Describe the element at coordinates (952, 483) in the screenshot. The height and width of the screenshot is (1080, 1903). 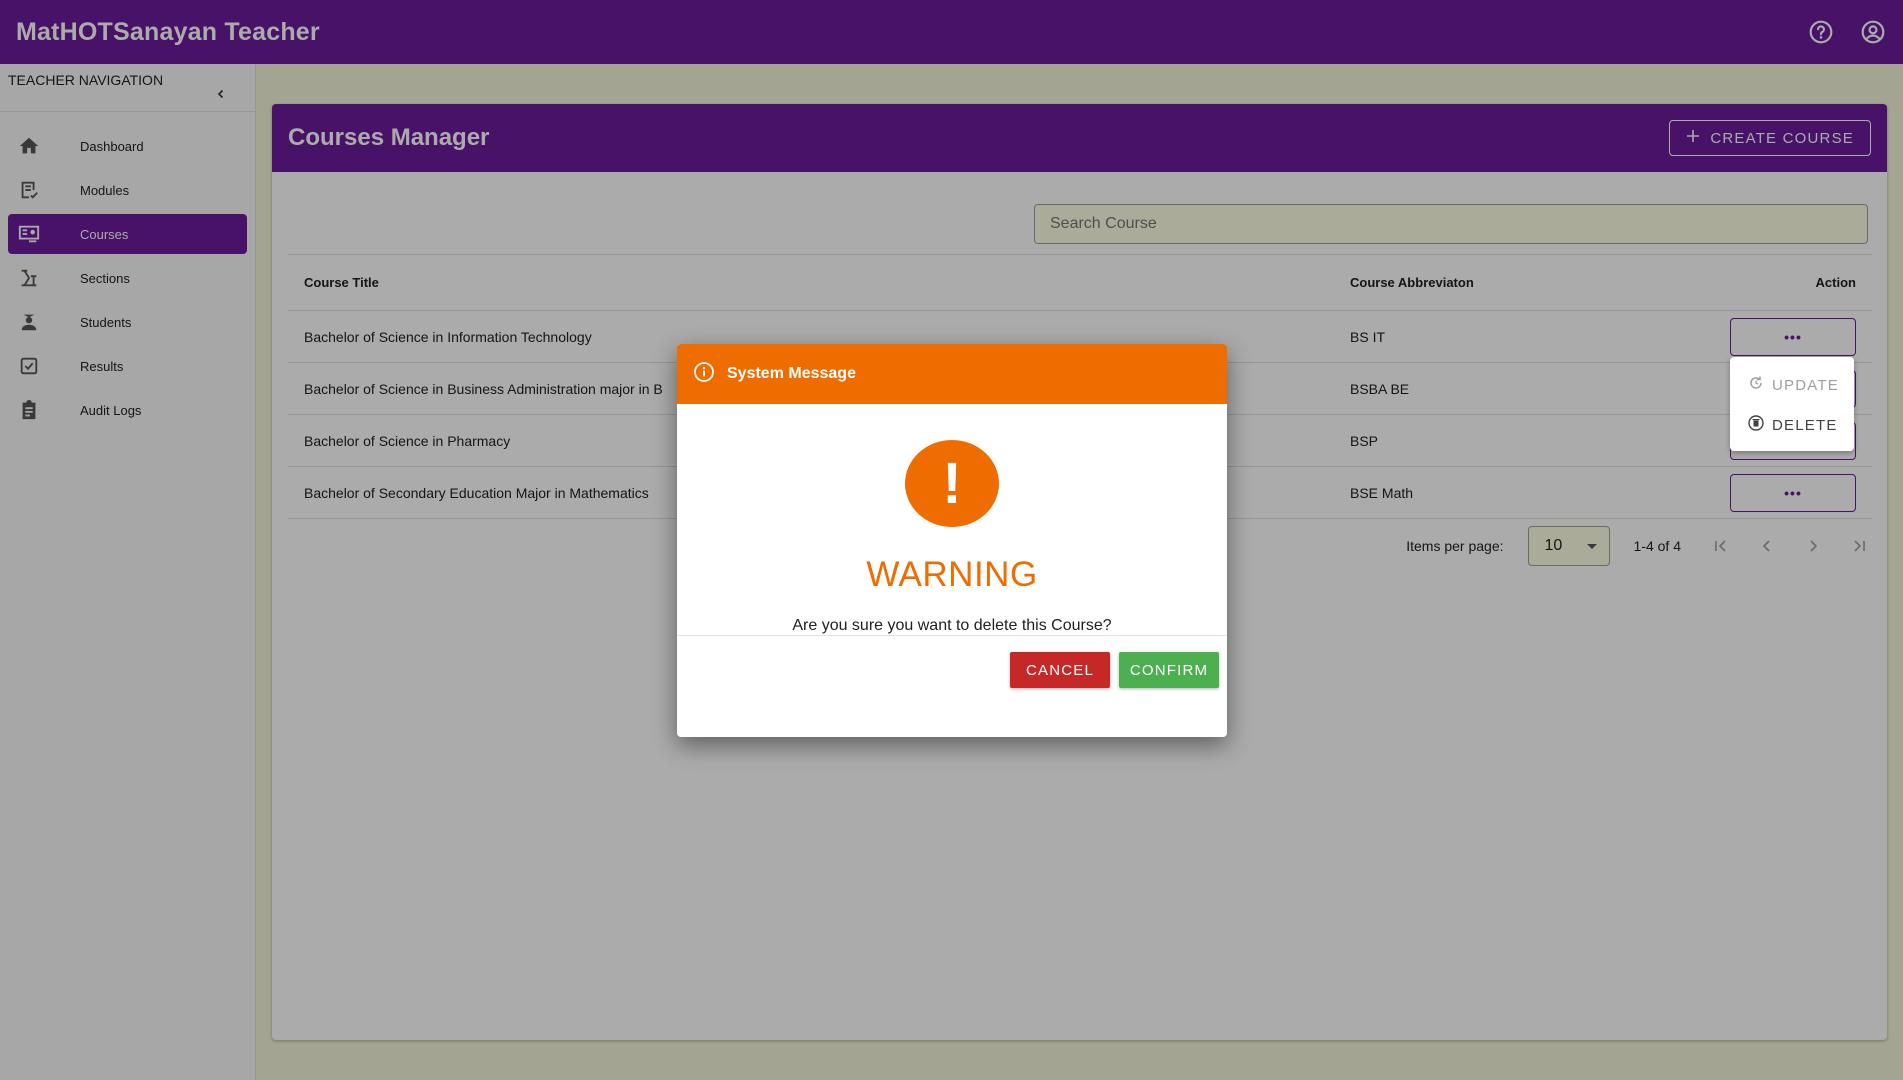
I see `warning-icon: !` at that location.